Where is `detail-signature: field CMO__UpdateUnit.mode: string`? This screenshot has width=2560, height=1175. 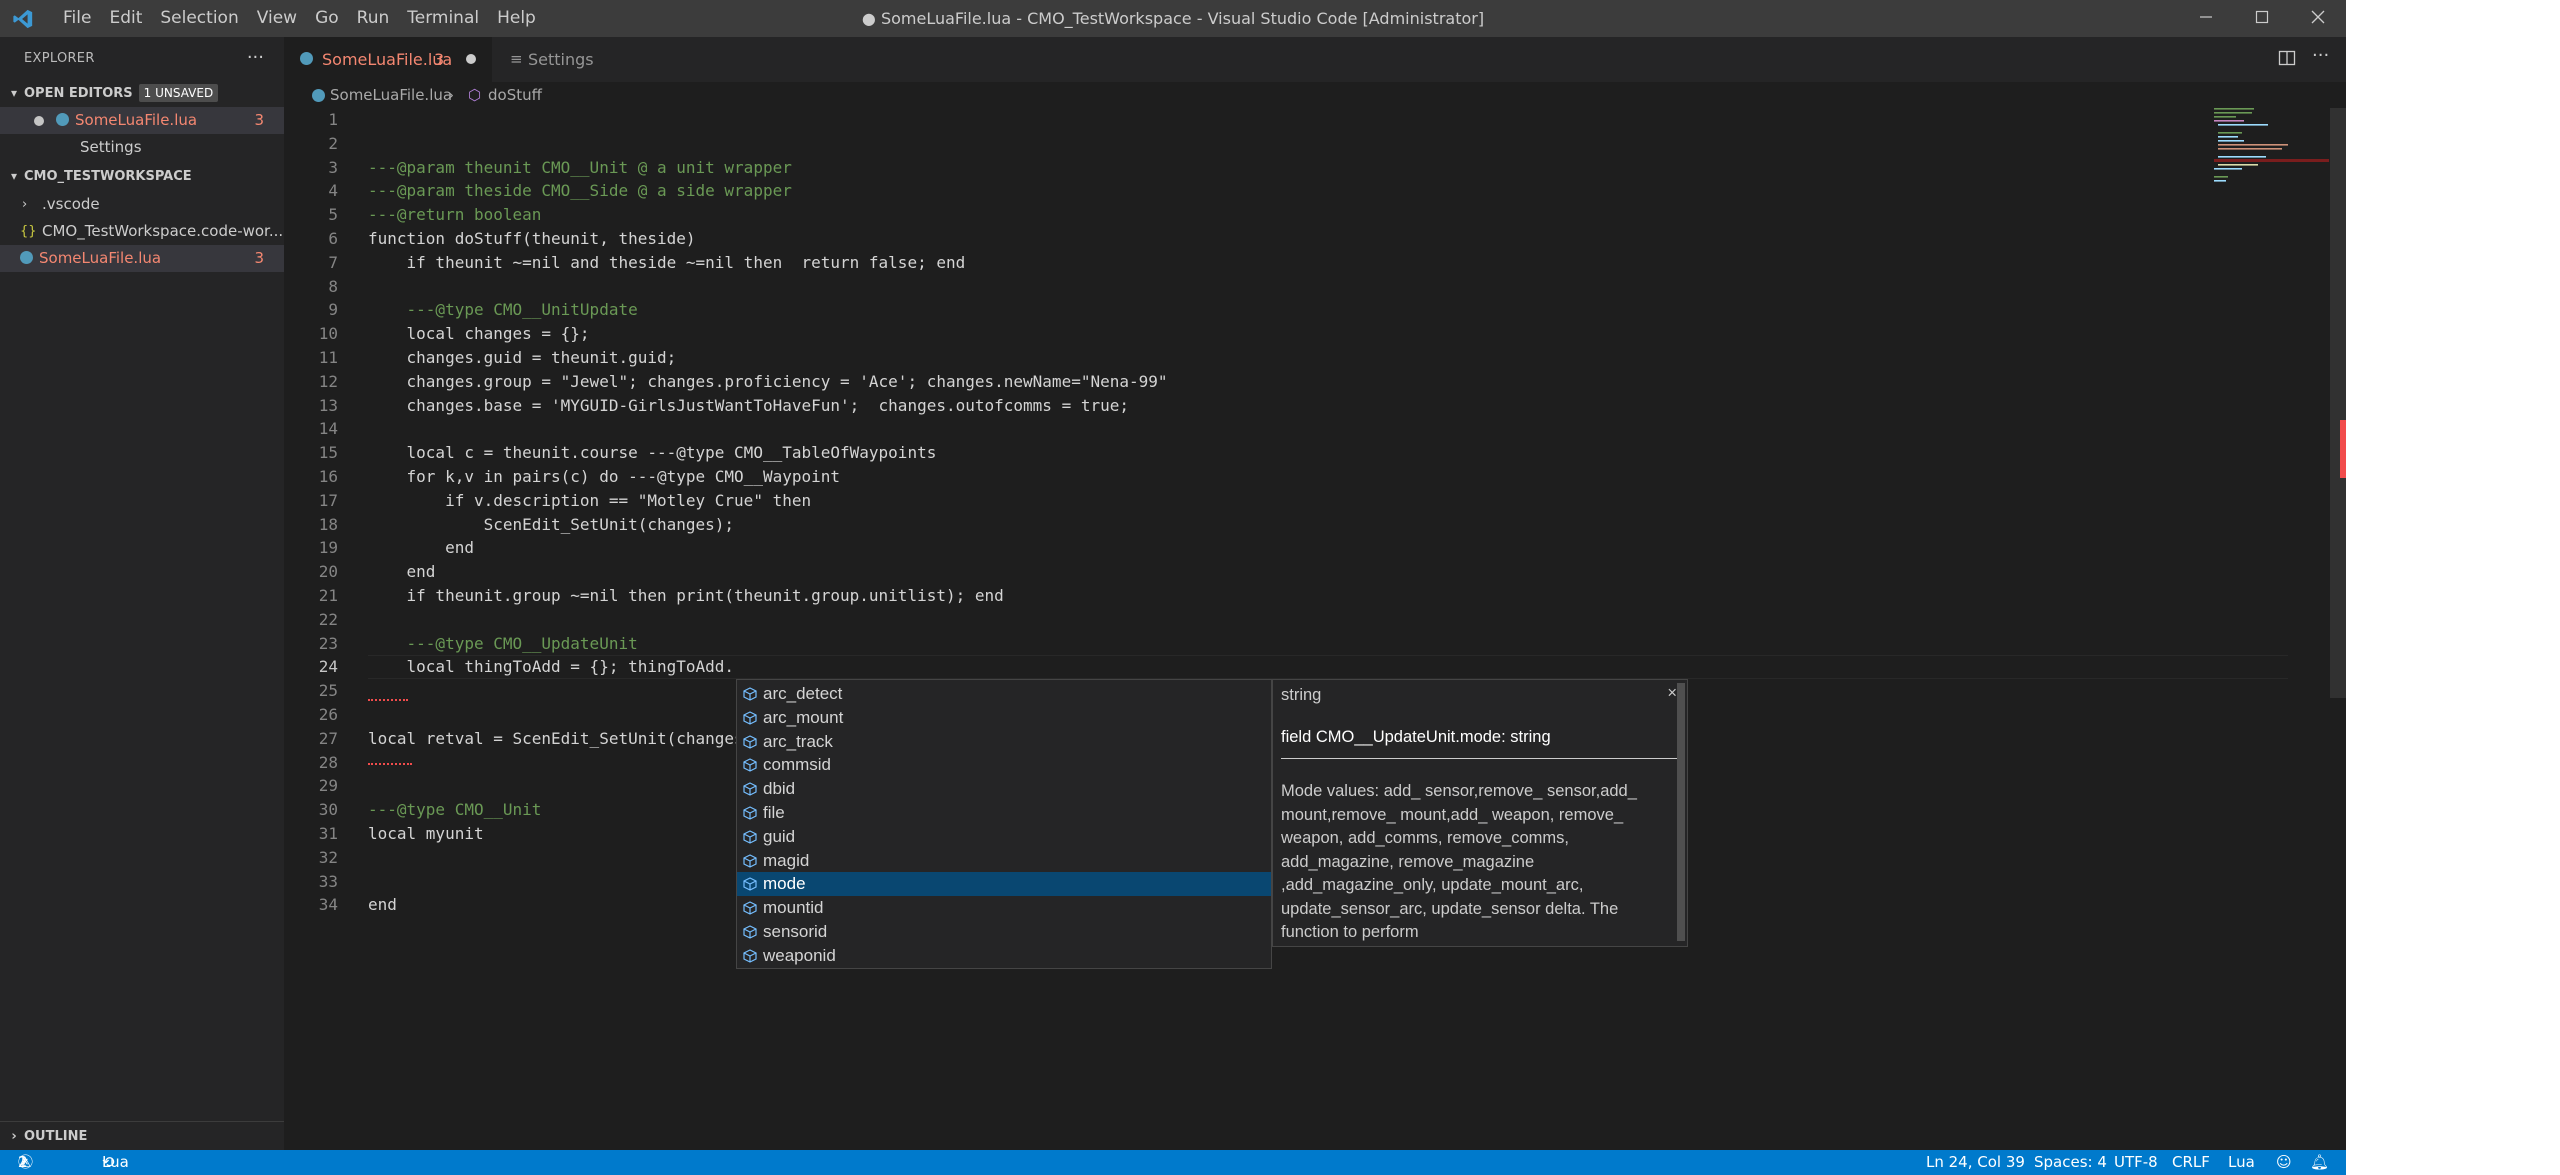
detail-signature: field CMO__UpdateUnit.mode: string is located at coordinates (1416, 737).